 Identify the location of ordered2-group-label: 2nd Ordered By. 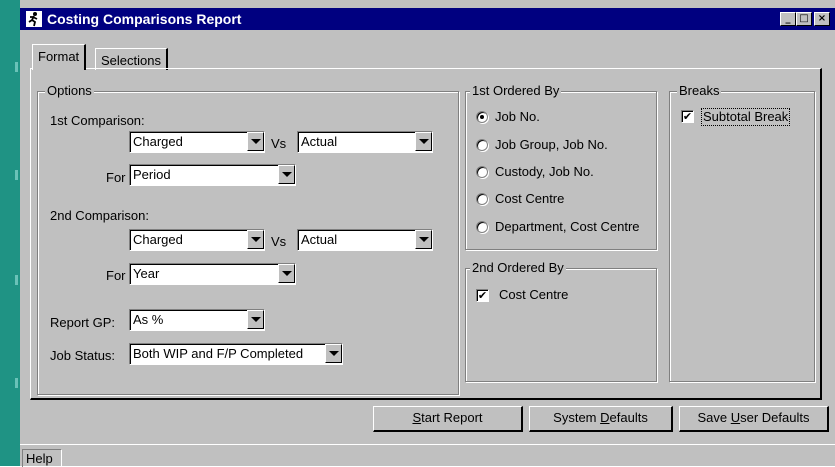
(518, 267).